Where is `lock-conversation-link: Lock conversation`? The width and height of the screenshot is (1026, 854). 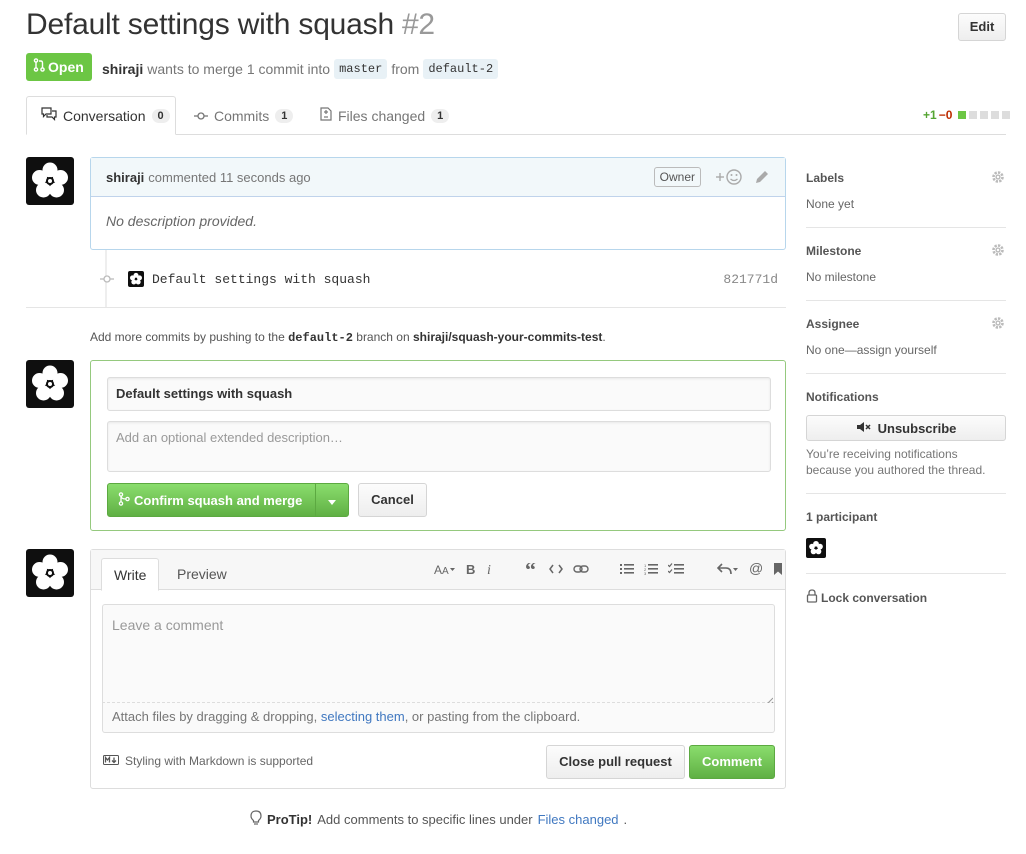
lock-conversation-link: Lock conversation is located at coordinates (866, 597).